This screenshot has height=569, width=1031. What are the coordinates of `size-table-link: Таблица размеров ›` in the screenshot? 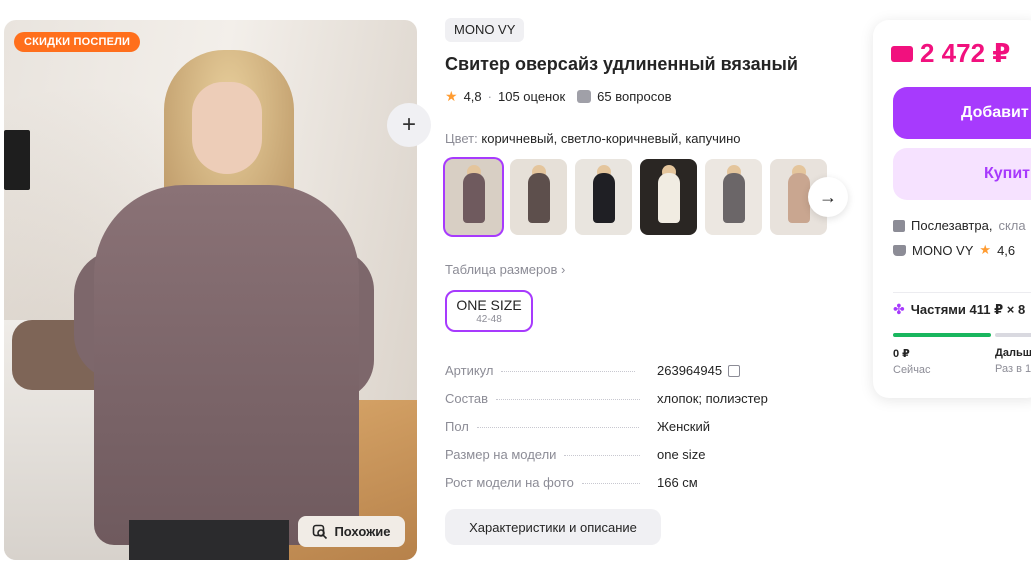 It's located at (505, 269).